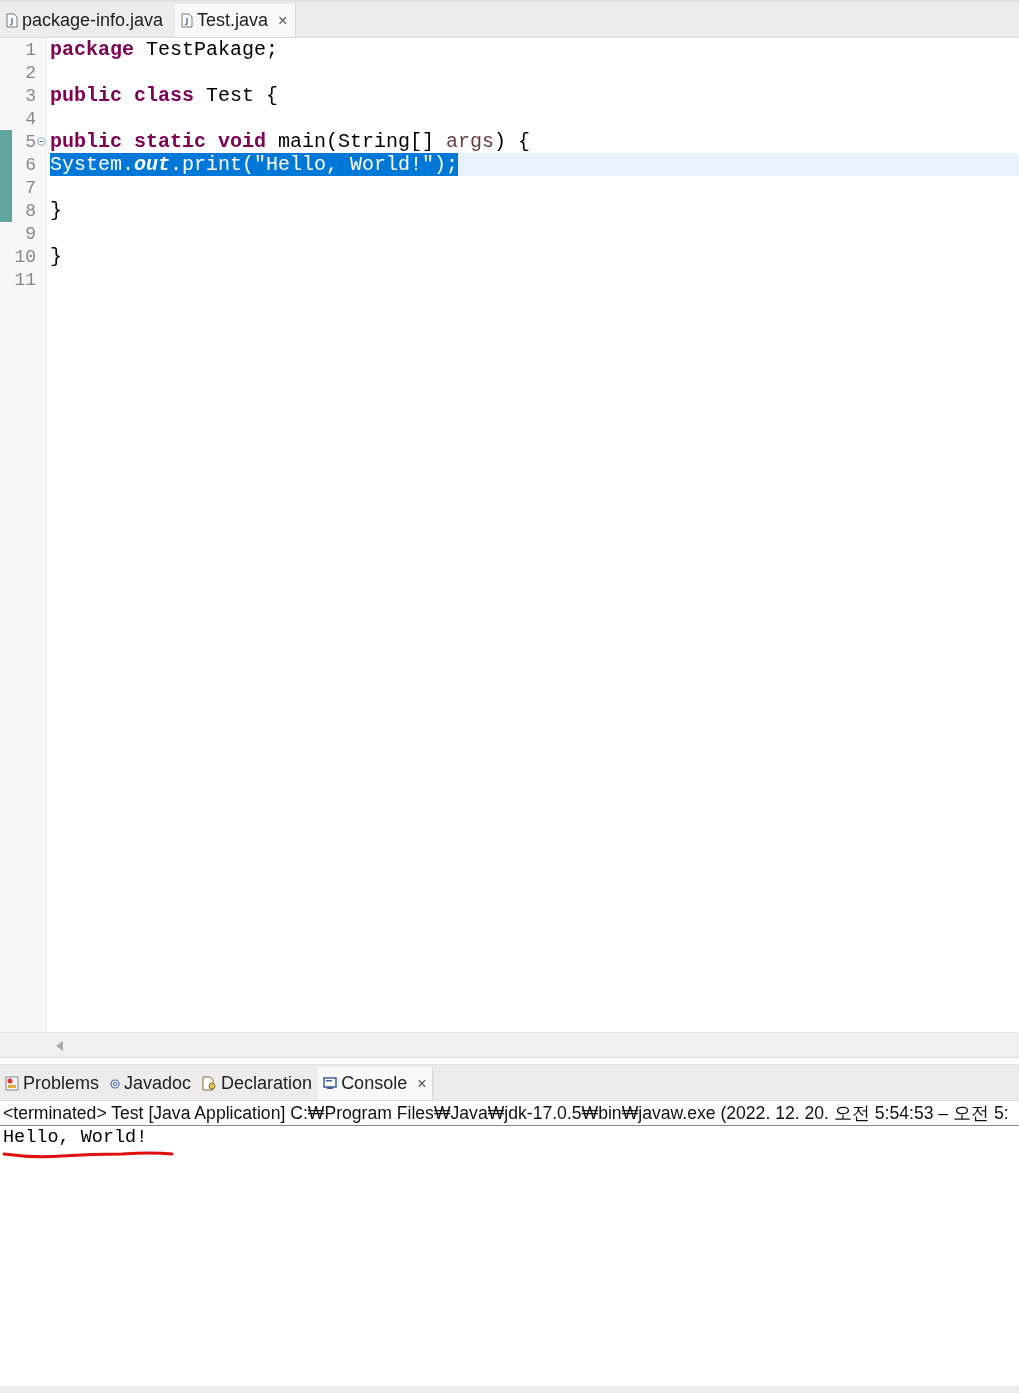  Describe the element at coordinates (254, 164) in the screenshot. I see `selected-code: System.out.print("Hello, World!");` at that location.